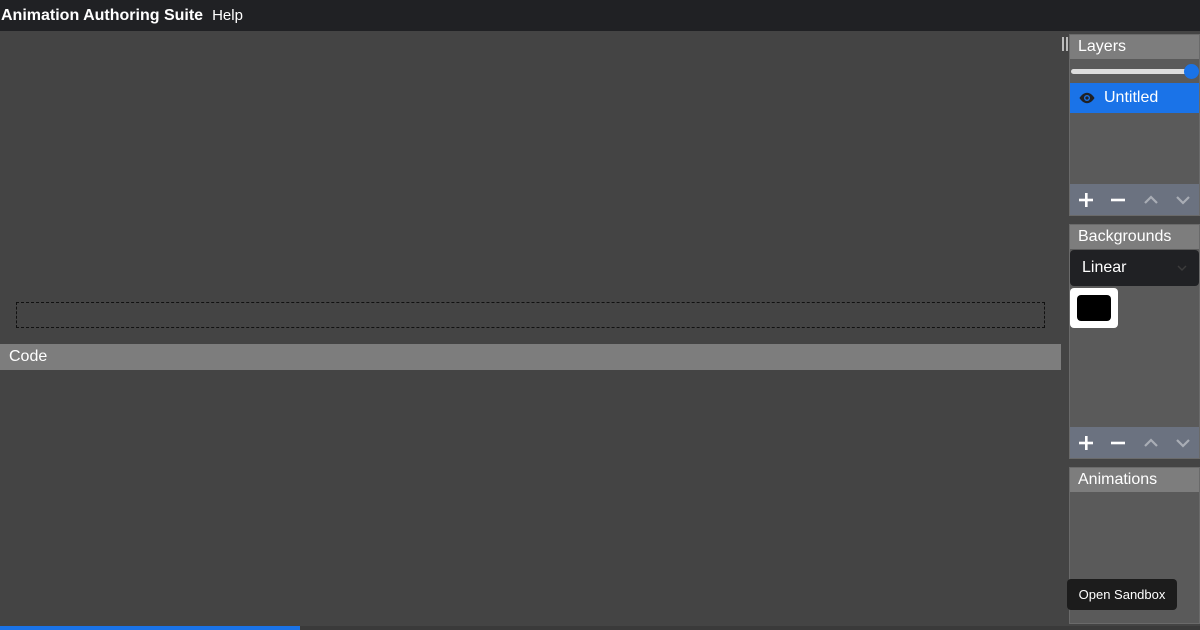  What do you see at coordinates (1104, 267) in the screenshot?
I see `background-type-value: Linear` at bounding box center [1104, 267].